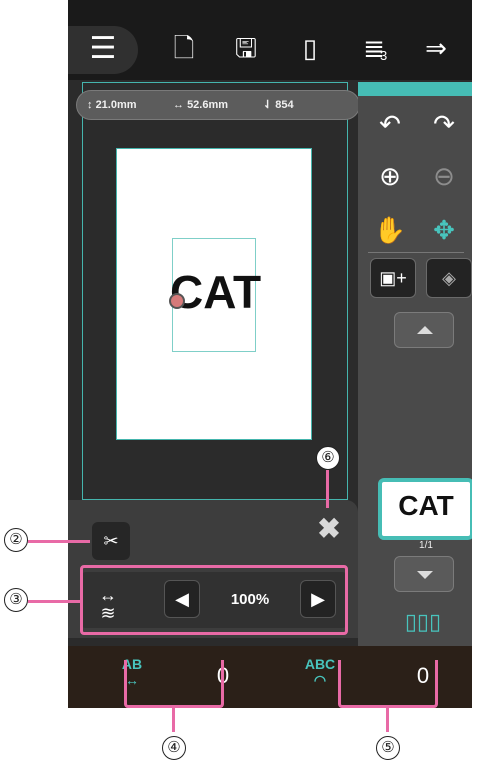 This screenshot has height=764, width=480. What do you see at coordinates (436, 48) in the screenshot?
I see `next-icon: ⇒` at bounding box center [436, 48].